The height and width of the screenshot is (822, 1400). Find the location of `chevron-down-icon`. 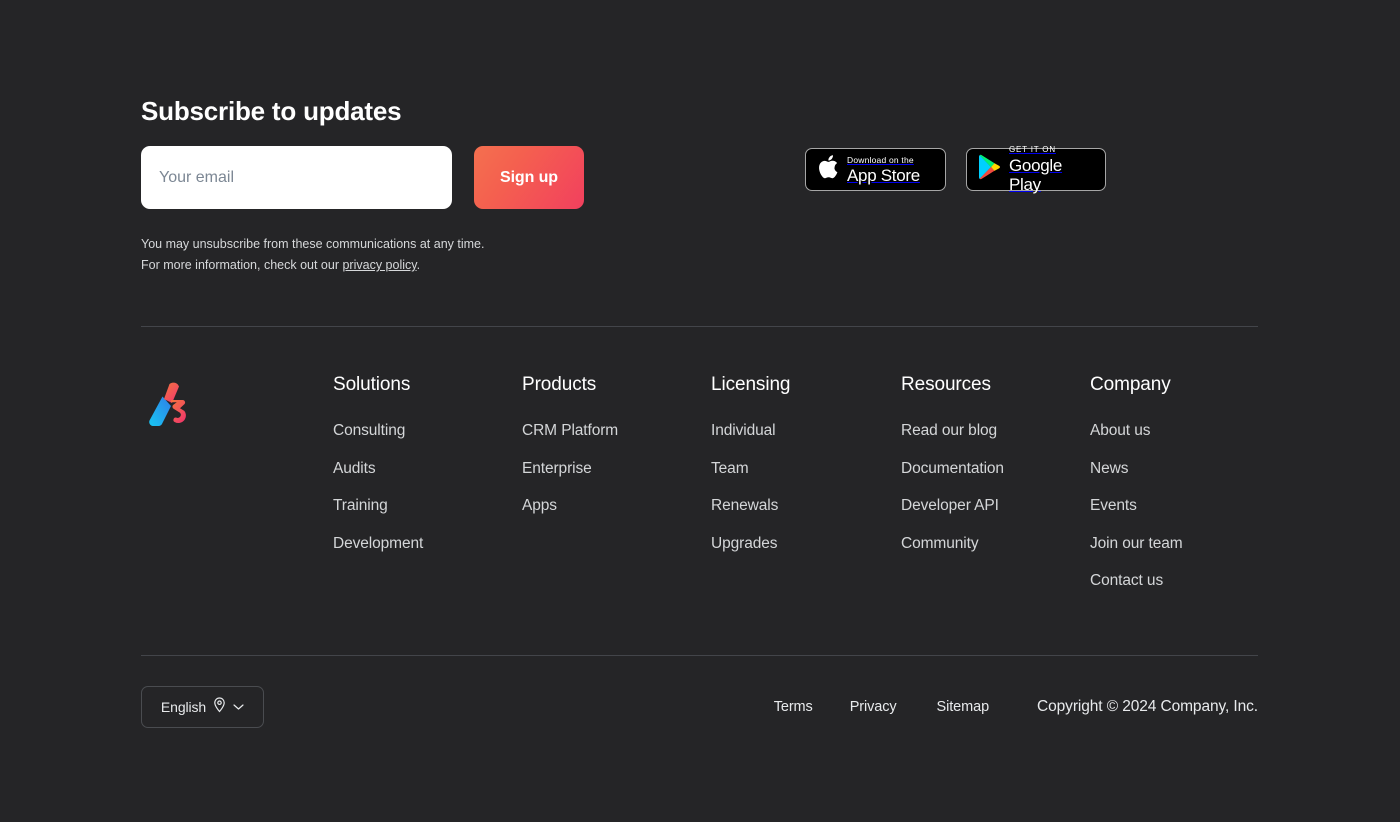

chevron-down-icon is located at coordinates (238, 707).